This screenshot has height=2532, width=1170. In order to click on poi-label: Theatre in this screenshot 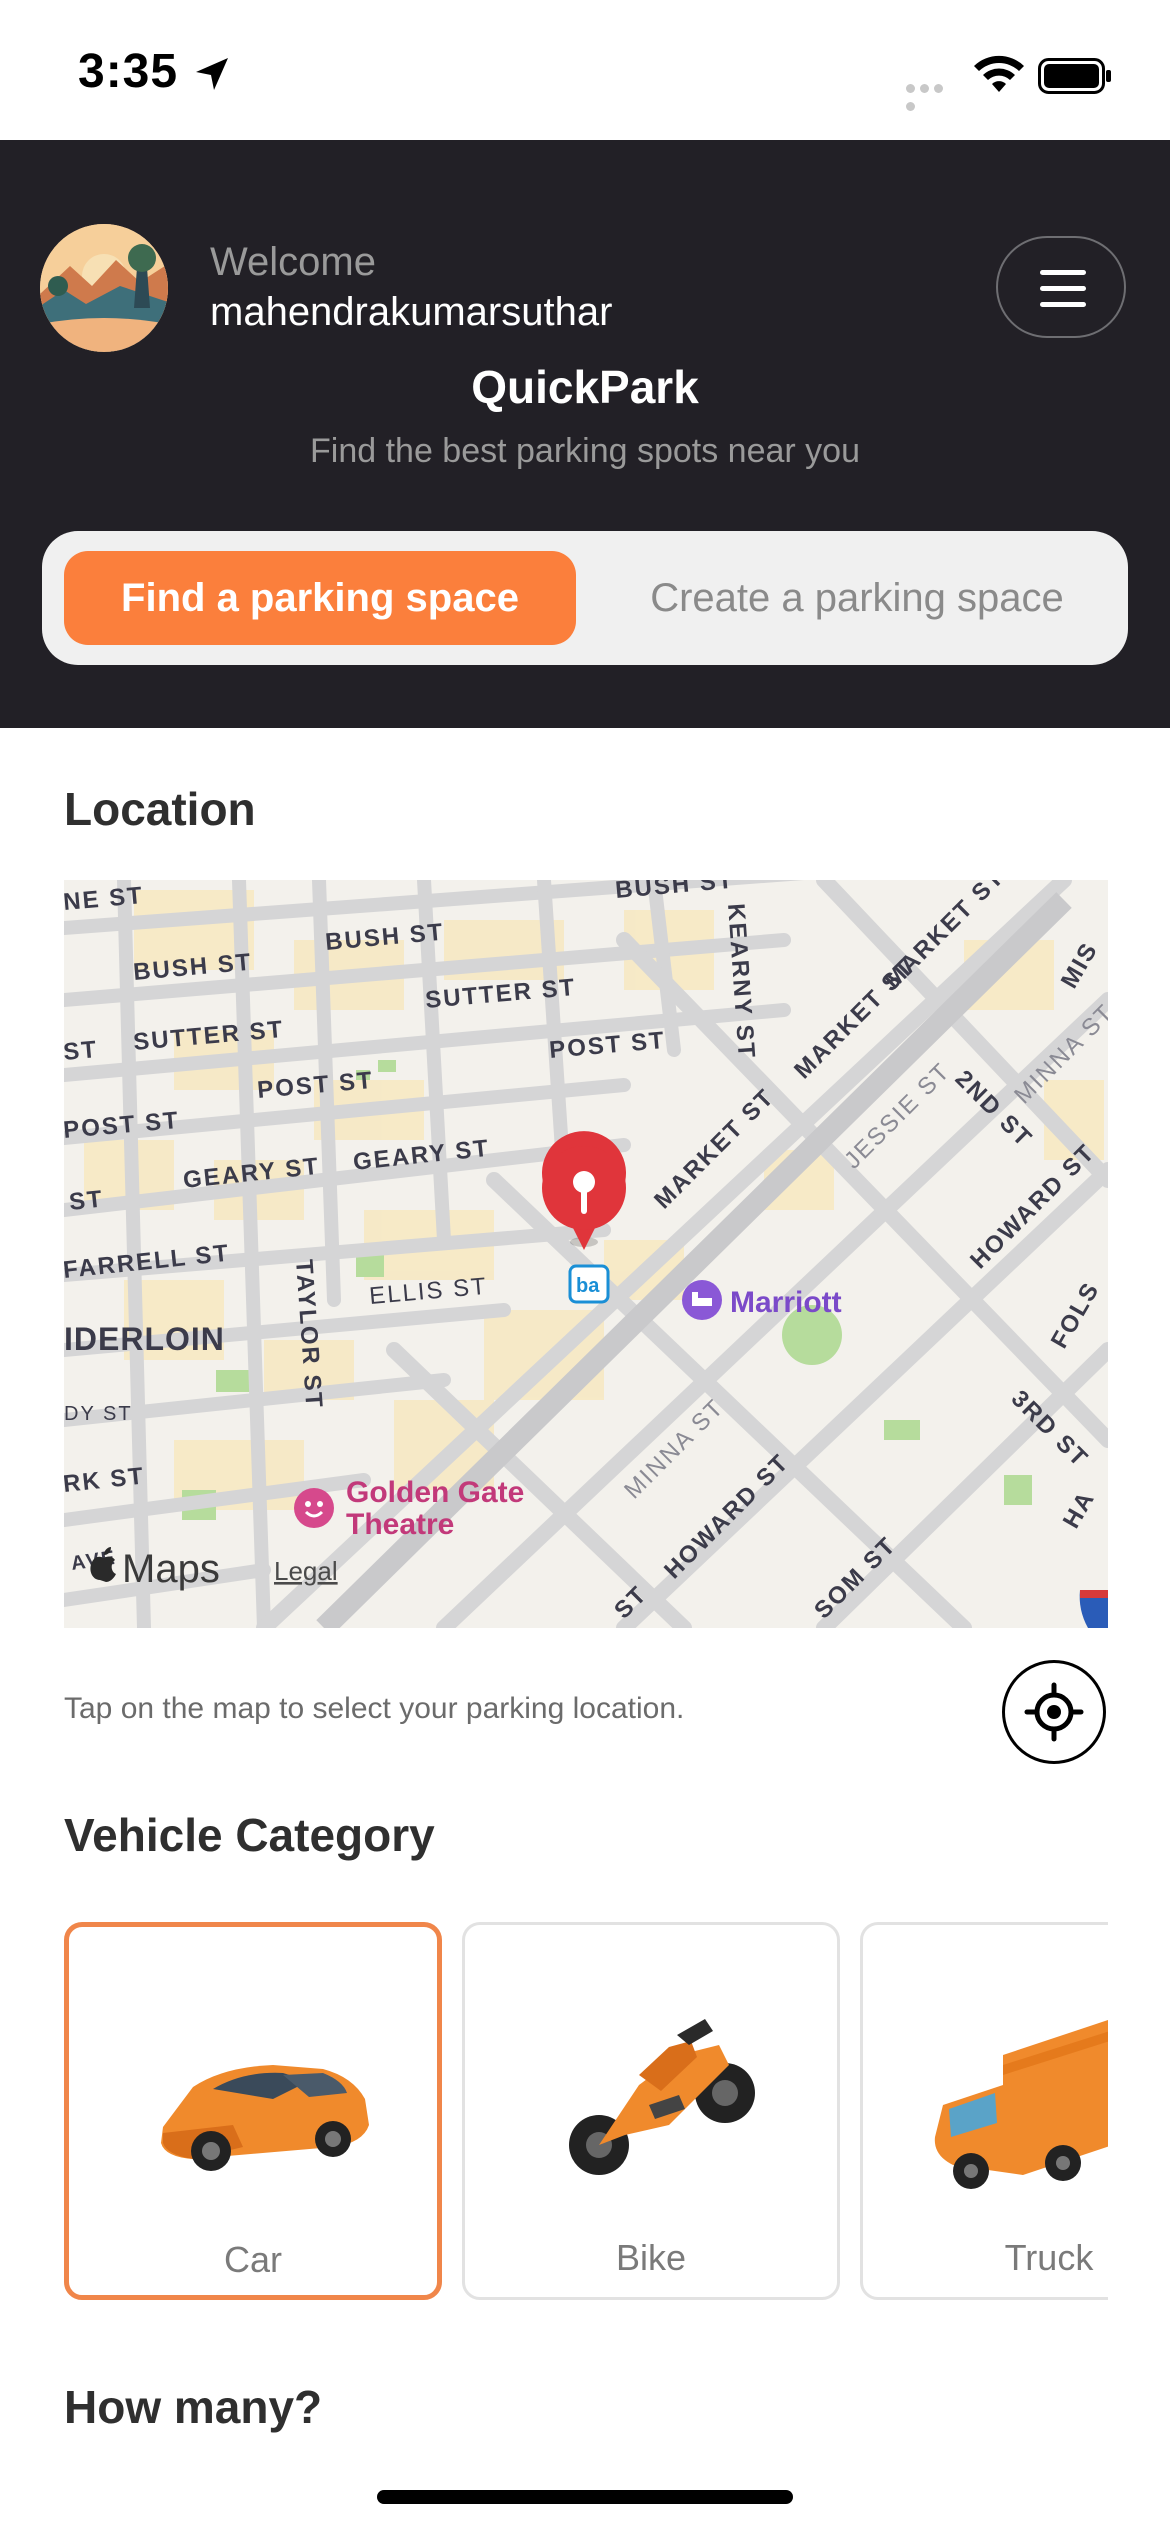, I will do `click(400, 1524)`.